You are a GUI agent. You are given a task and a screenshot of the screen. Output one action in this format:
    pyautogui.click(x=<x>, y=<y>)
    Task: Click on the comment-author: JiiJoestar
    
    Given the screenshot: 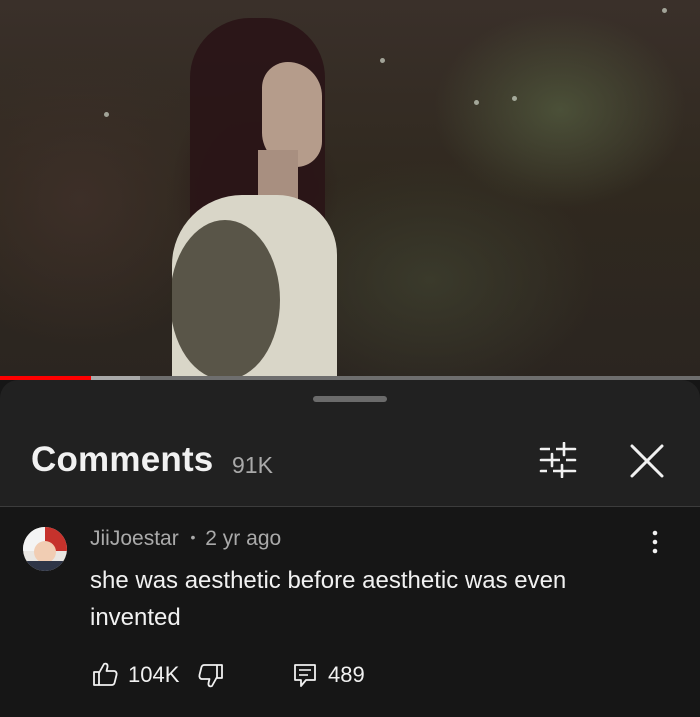 What is the action you would take?
    pyautogui.click(x=134, y=538)
    